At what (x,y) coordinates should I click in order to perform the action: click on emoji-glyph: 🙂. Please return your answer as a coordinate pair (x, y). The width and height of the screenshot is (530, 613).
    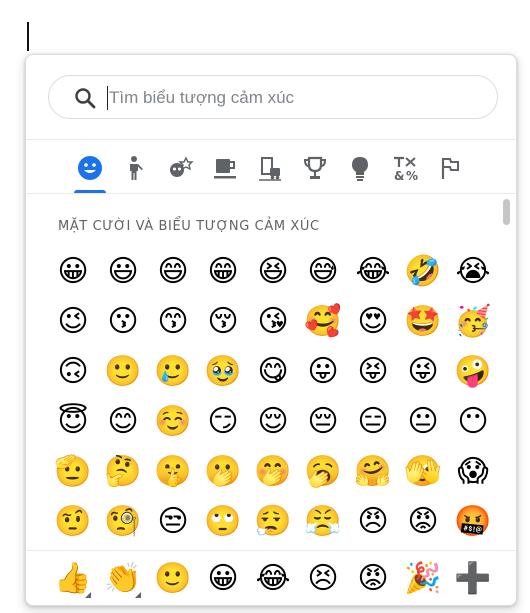
    Looking at the image, I should click on (173, 578).